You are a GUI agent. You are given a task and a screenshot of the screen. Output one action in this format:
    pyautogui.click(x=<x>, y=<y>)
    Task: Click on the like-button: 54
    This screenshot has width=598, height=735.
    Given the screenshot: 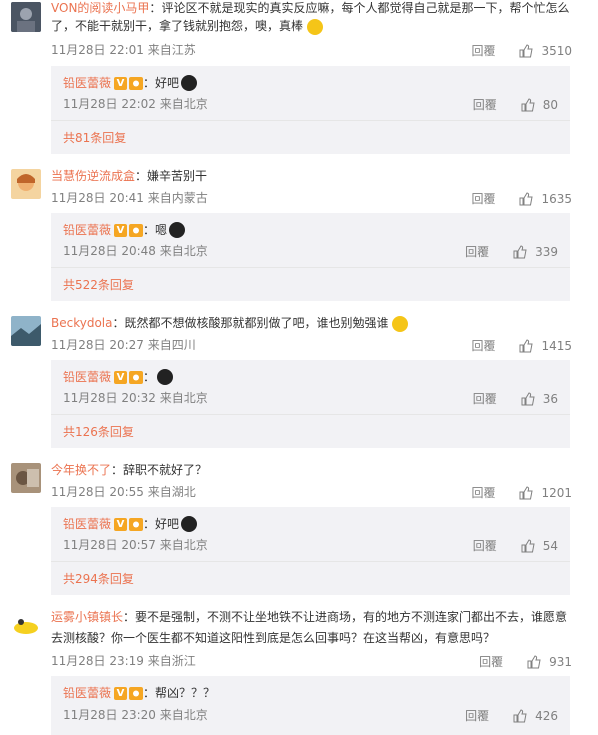 What is the action you would take?
    pyautogui.click(x=539, y=546)
    